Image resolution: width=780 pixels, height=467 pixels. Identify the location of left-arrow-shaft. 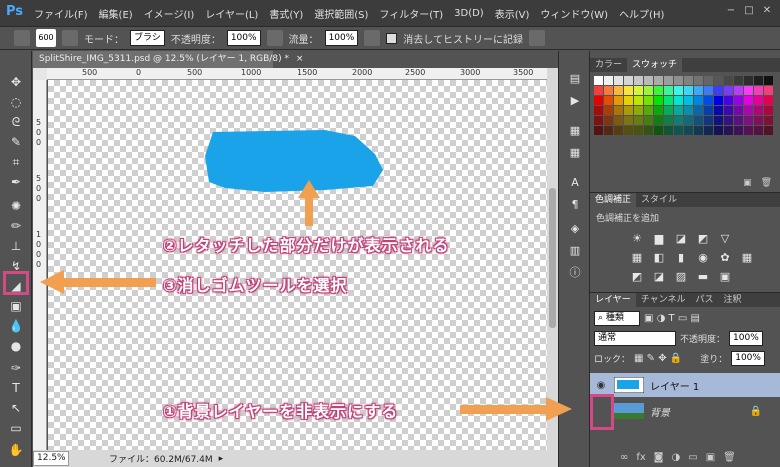
(109, 282).